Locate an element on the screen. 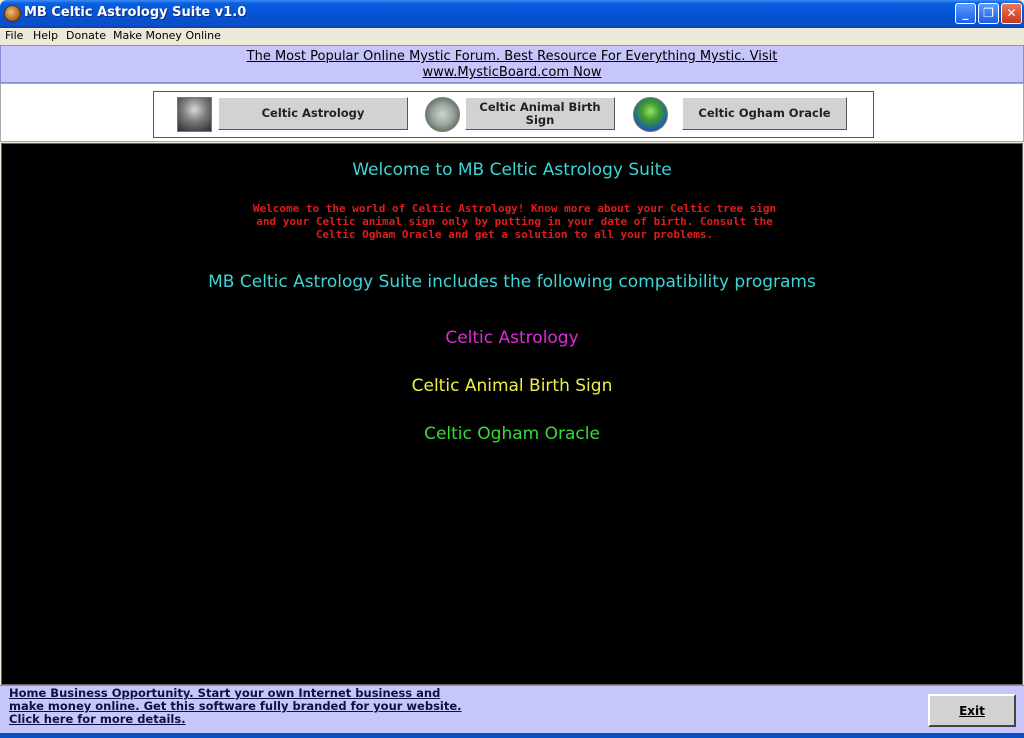  menu-file: File is located at coordinates (14, 35).